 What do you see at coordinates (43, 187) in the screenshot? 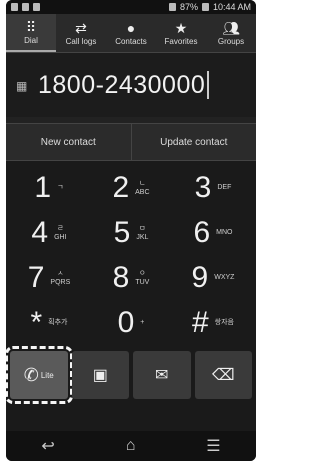
I see `key-digit: 1` at bounding box center [43, 187].